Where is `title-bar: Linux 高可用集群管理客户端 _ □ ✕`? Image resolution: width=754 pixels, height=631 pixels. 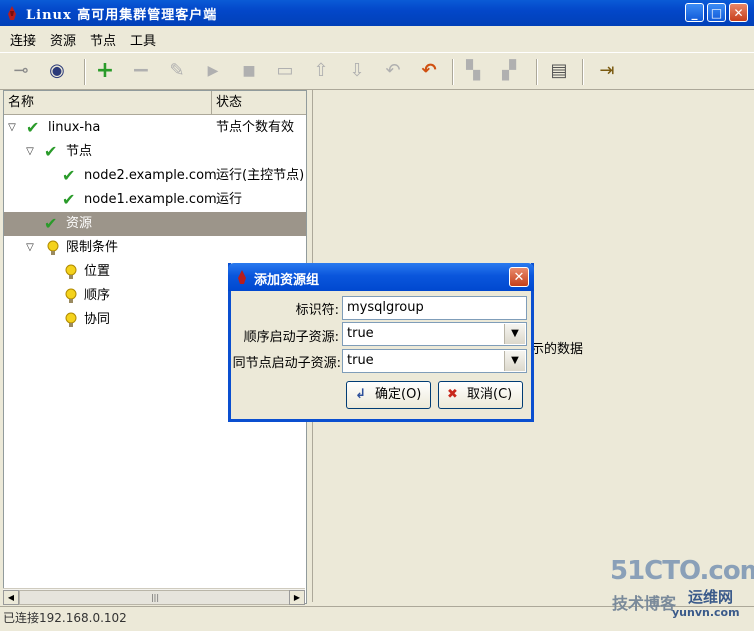 title-bar: Linux 高可用集群管理客户端 _ □ ✕ is located at coordinates (377, 13).